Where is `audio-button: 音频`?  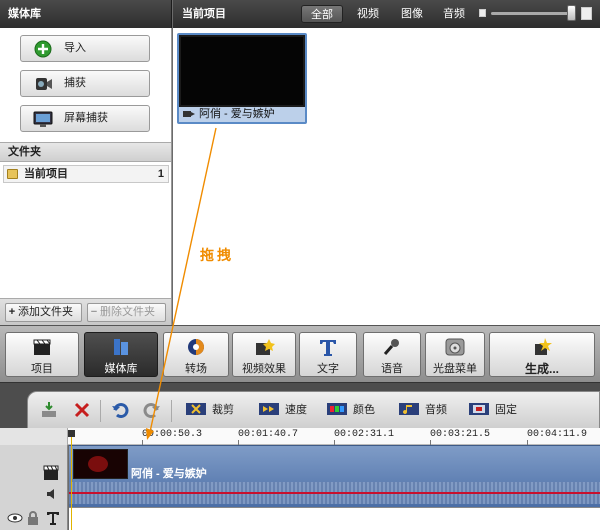 audio-button: 音频 is located at coordinates (428, 410).